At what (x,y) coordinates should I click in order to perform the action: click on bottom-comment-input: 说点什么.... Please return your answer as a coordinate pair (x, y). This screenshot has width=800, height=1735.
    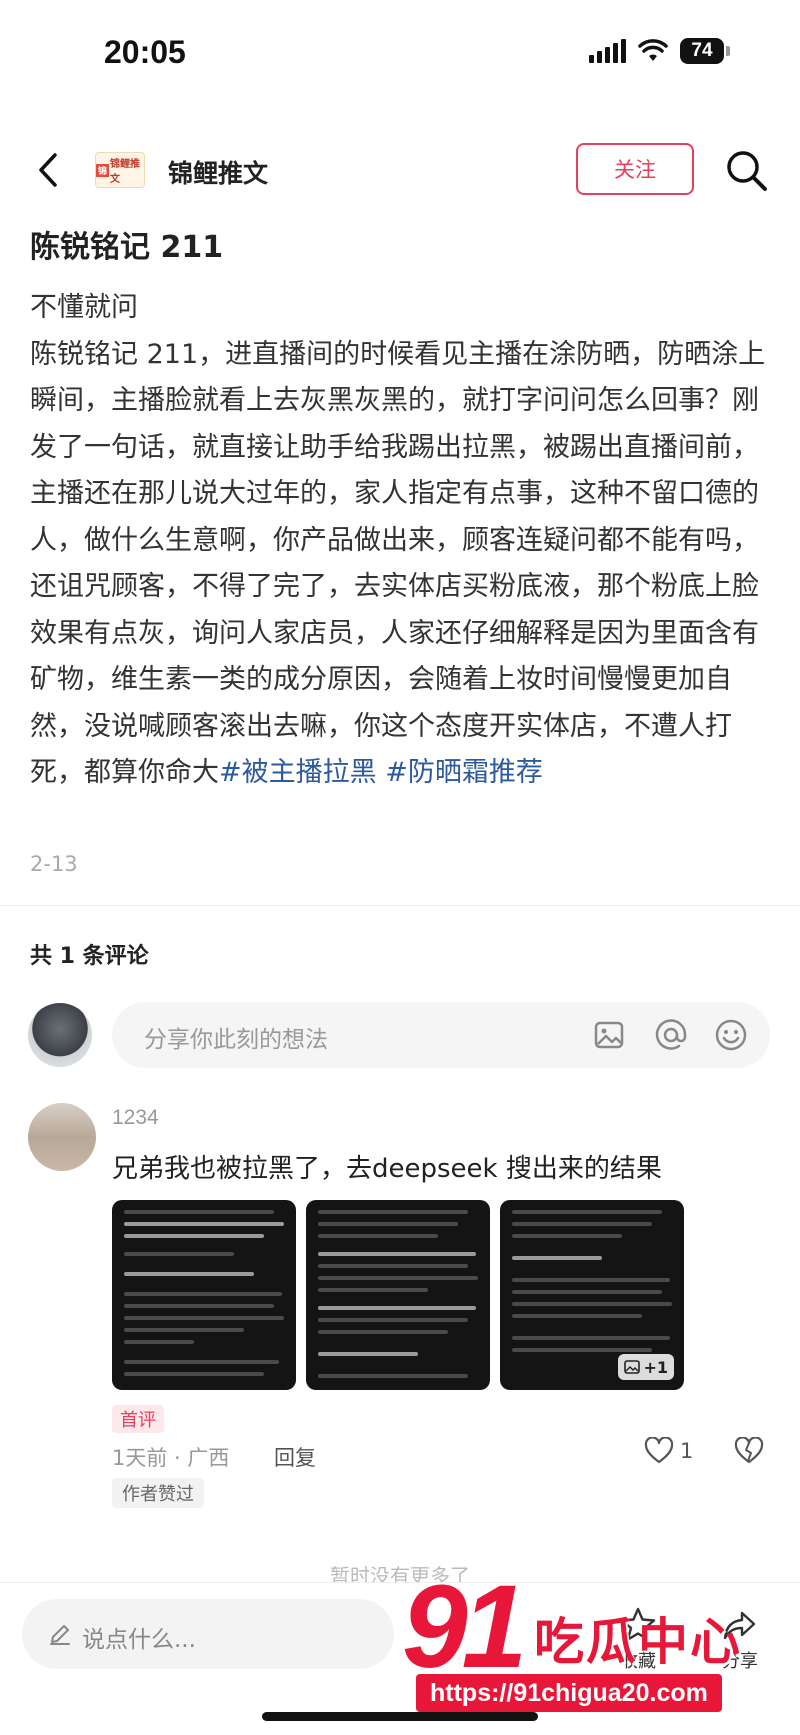
    Looking at the image, I should click on (208, 1634).